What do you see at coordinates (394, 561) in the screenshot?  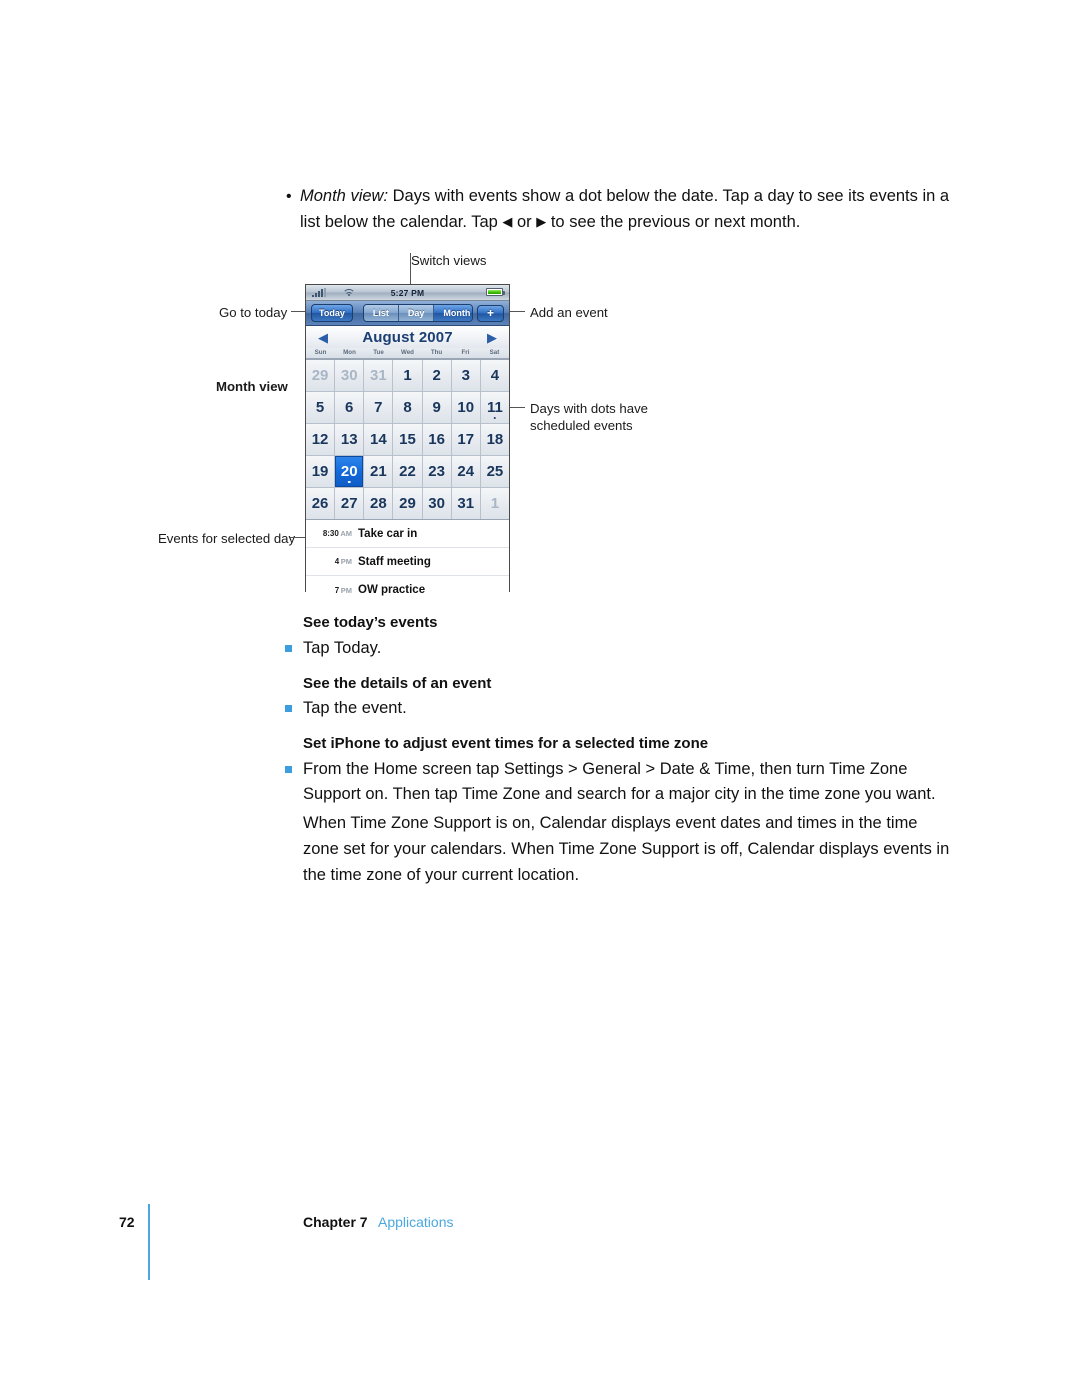 I see `event-title: Staff meeting` at bounding box center [394, 561].